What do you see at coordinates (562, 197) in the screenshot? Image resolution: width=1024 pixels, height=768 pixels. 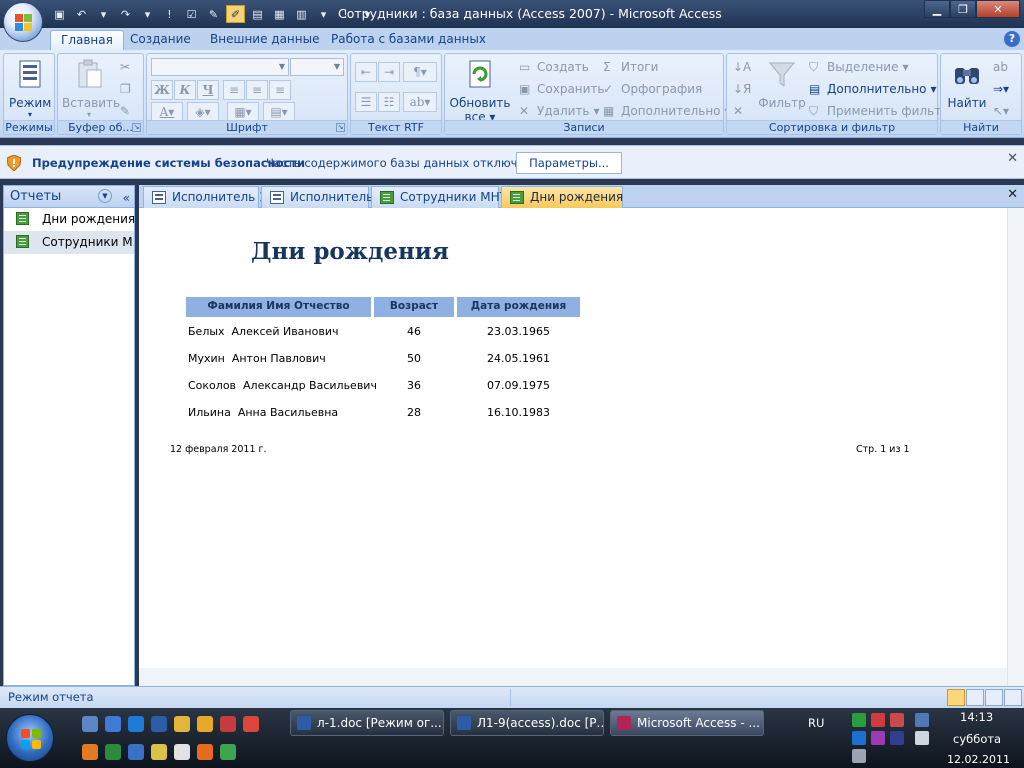 I see `doc-tab-birthdays: Дни рождения` at bounding box center [562, 197].